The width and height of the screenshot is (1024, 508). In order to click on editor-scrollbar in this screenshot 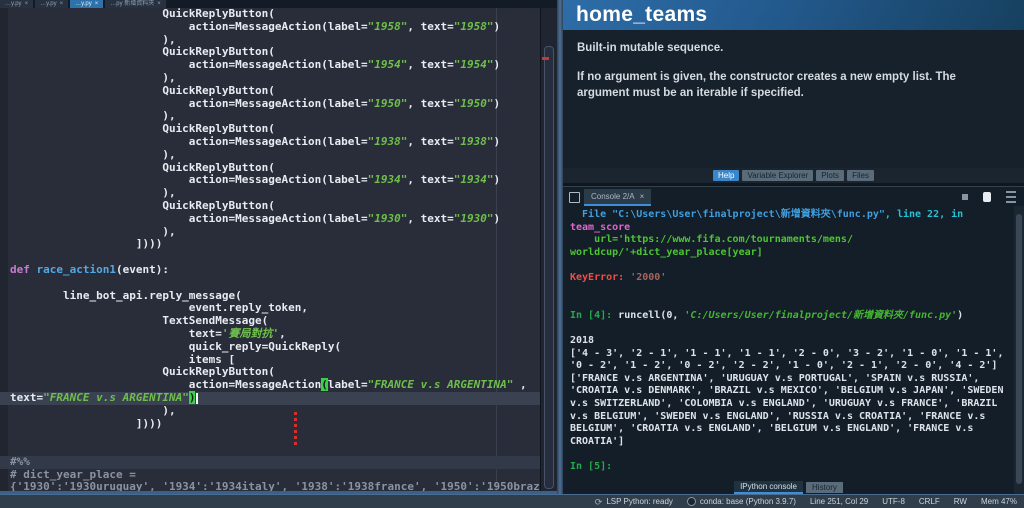, I will do `click(548, 249)`.